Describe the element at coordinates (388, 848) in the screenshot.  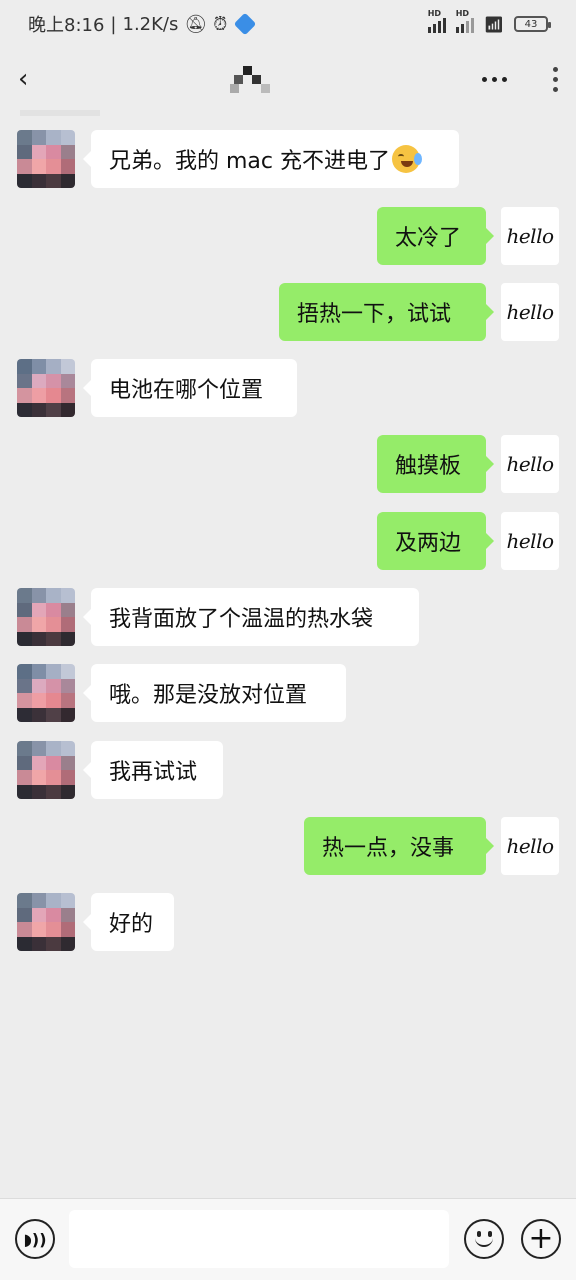
I see `message-text: 热一点，没事` at that location.